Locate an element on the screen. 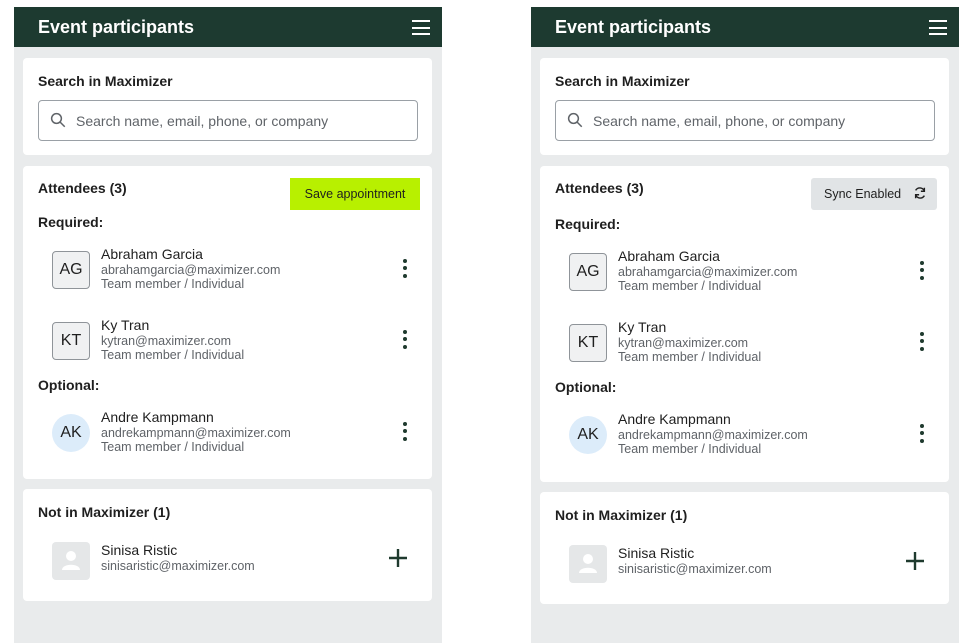  sync-button-label: Sync Enabled is located at coordinates (863, 194).